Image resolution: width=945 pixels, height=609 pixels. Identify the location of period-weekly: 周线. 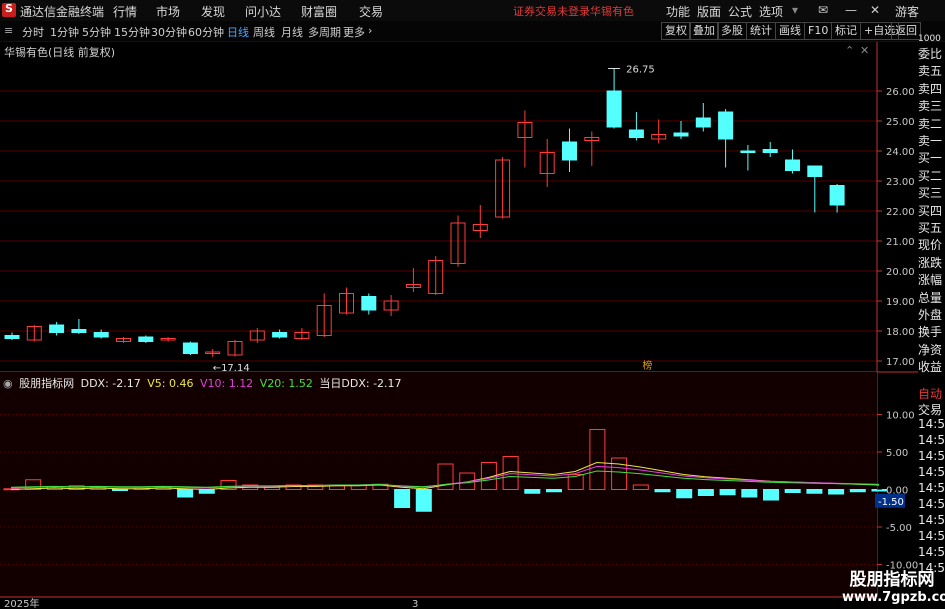
(264, 32).